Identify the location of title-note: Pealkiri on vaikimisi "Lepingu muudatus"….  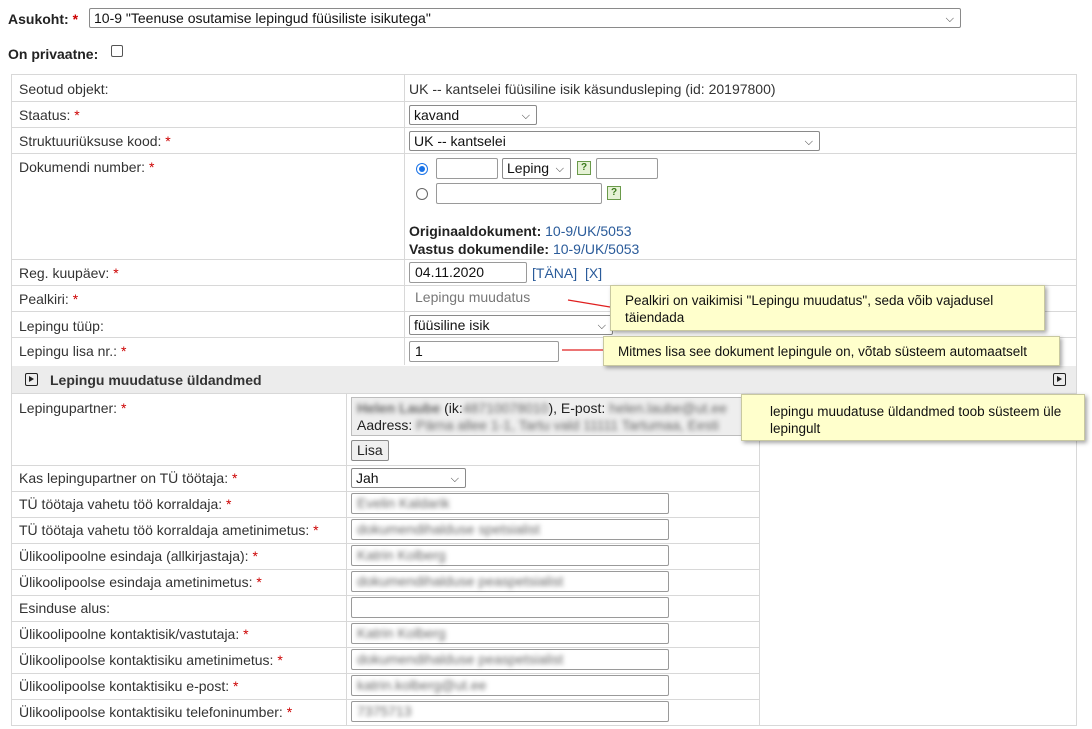
(827, 308).